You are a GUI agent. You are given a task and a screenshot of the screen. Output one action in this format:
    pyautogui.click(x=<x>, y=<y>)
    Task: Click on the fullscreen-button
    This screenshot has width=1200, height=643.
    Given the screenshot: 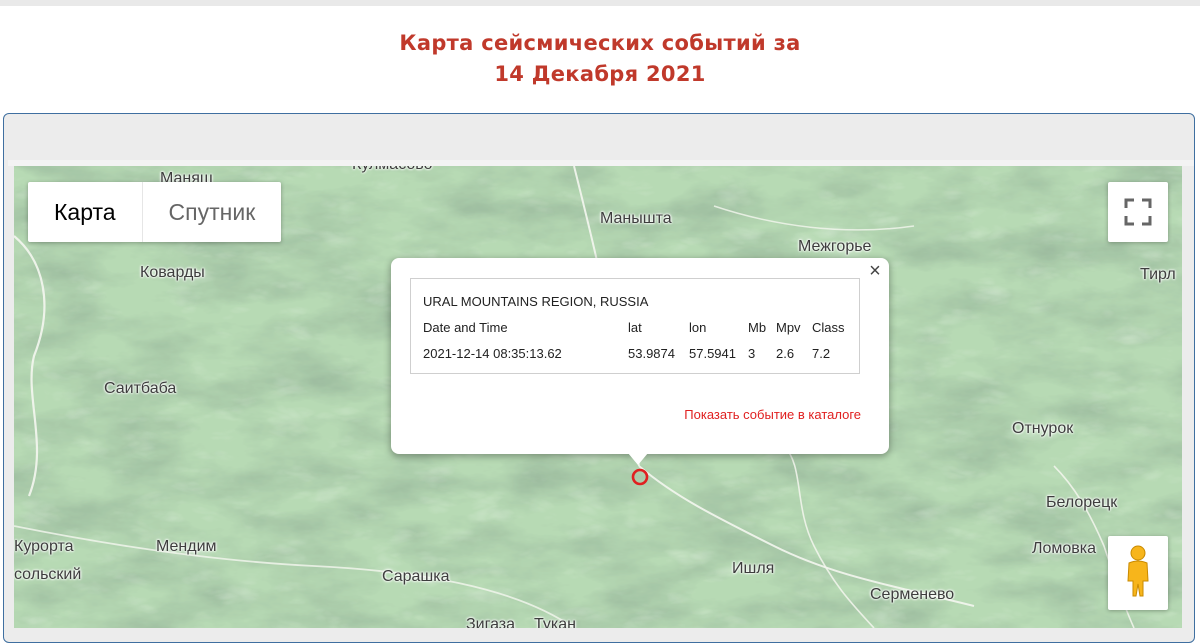 What is the action you would take?
    pyautogui.click(x=1138, y=212)
    